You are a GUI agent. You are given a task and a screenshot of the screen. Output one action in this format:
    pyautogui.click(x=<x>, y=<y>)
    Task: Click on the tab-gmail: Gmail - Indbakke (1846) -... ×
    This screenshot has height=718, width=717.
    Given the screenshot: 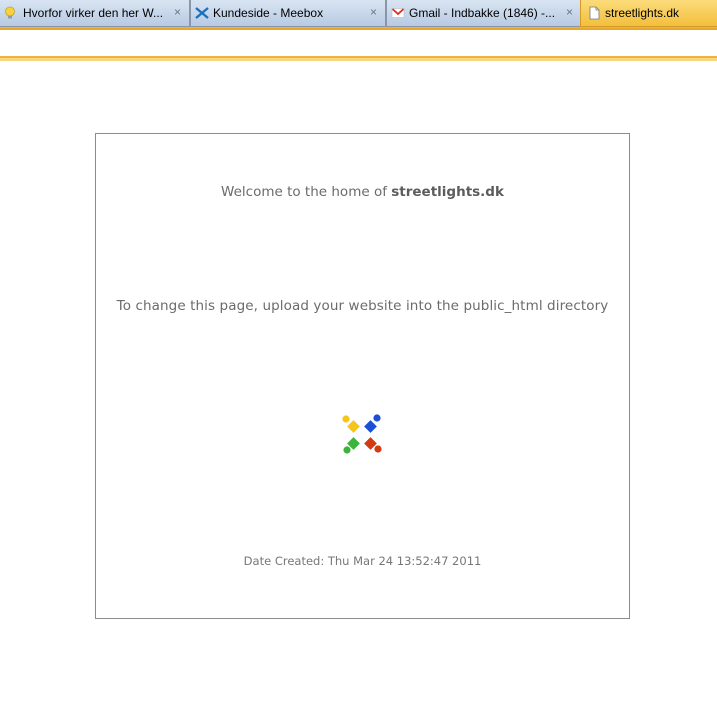 What is the action you would take?
    pyautogui.click(x=484, y=13)
    